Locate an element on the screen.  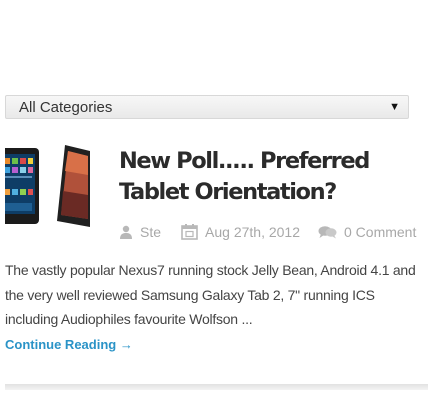
tablet-devices-image is located at coordinates (47, 186).